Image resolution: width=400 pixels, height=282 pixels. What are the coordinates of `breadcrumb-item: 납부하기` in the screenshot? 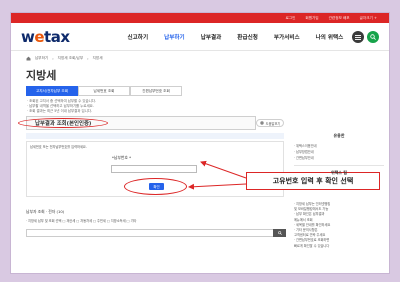 It's located at (41, 58).